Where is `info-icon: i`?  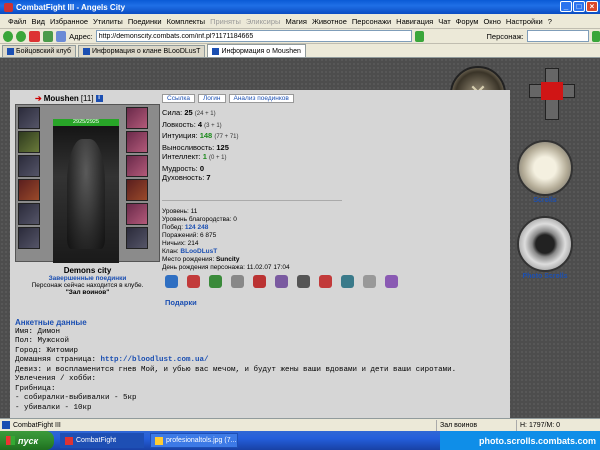
info-icon: i is located at coordinates (99, 98).